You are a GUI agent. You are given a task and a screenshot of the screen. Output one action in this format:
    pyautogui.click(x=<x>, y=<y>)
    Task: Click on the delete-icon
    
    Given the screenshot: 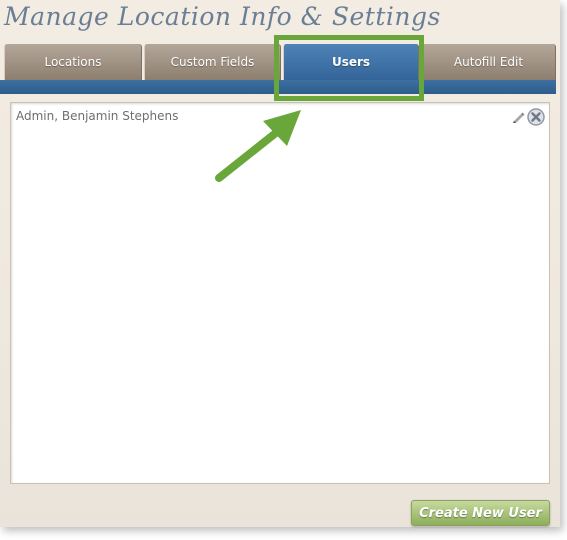 What is the action you would take?
    pyautogui.click(x=536, y=117)
    